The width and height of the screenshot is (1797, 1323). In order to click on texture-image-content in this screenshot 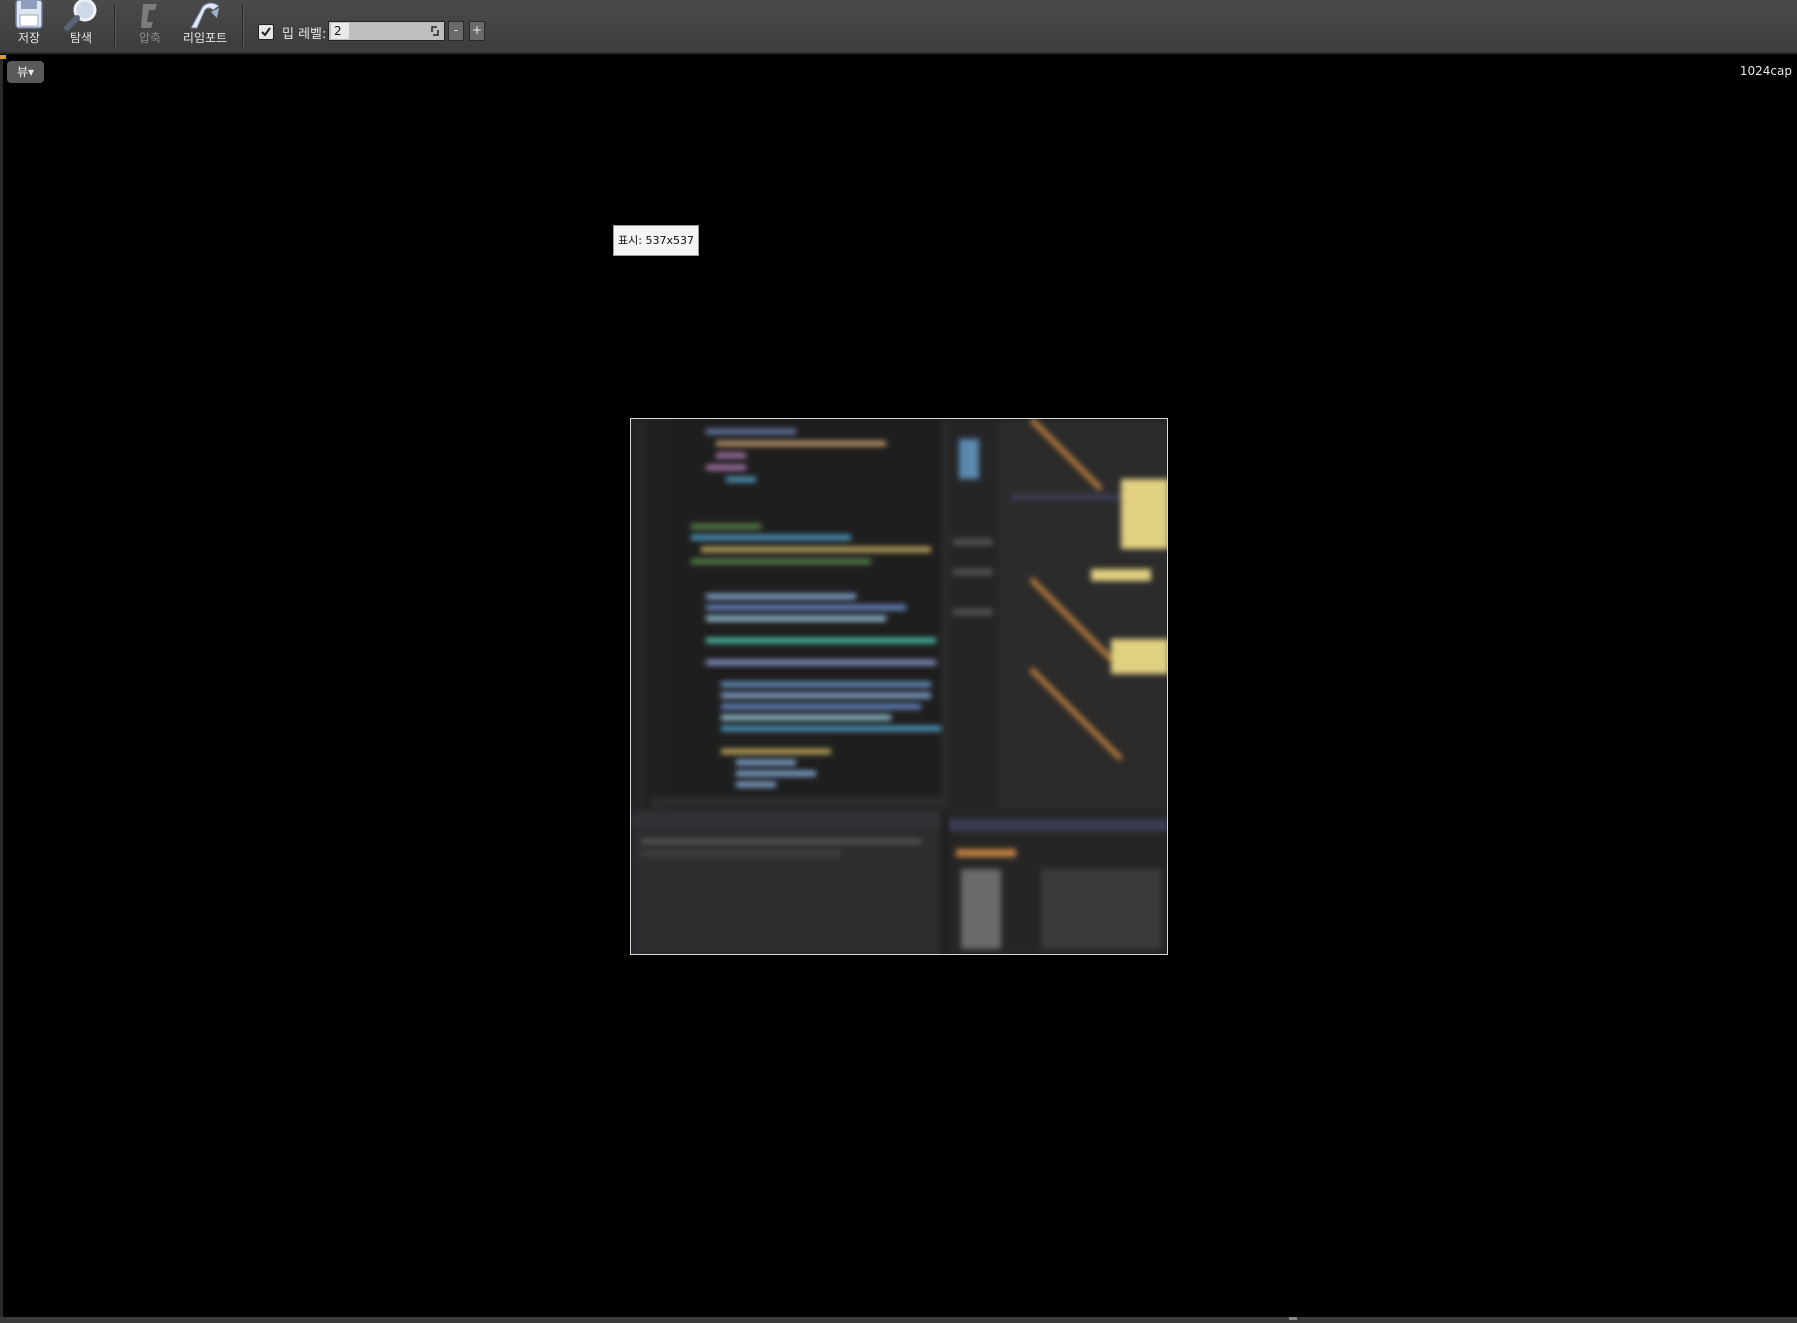, I will do `click(899, 686)`.